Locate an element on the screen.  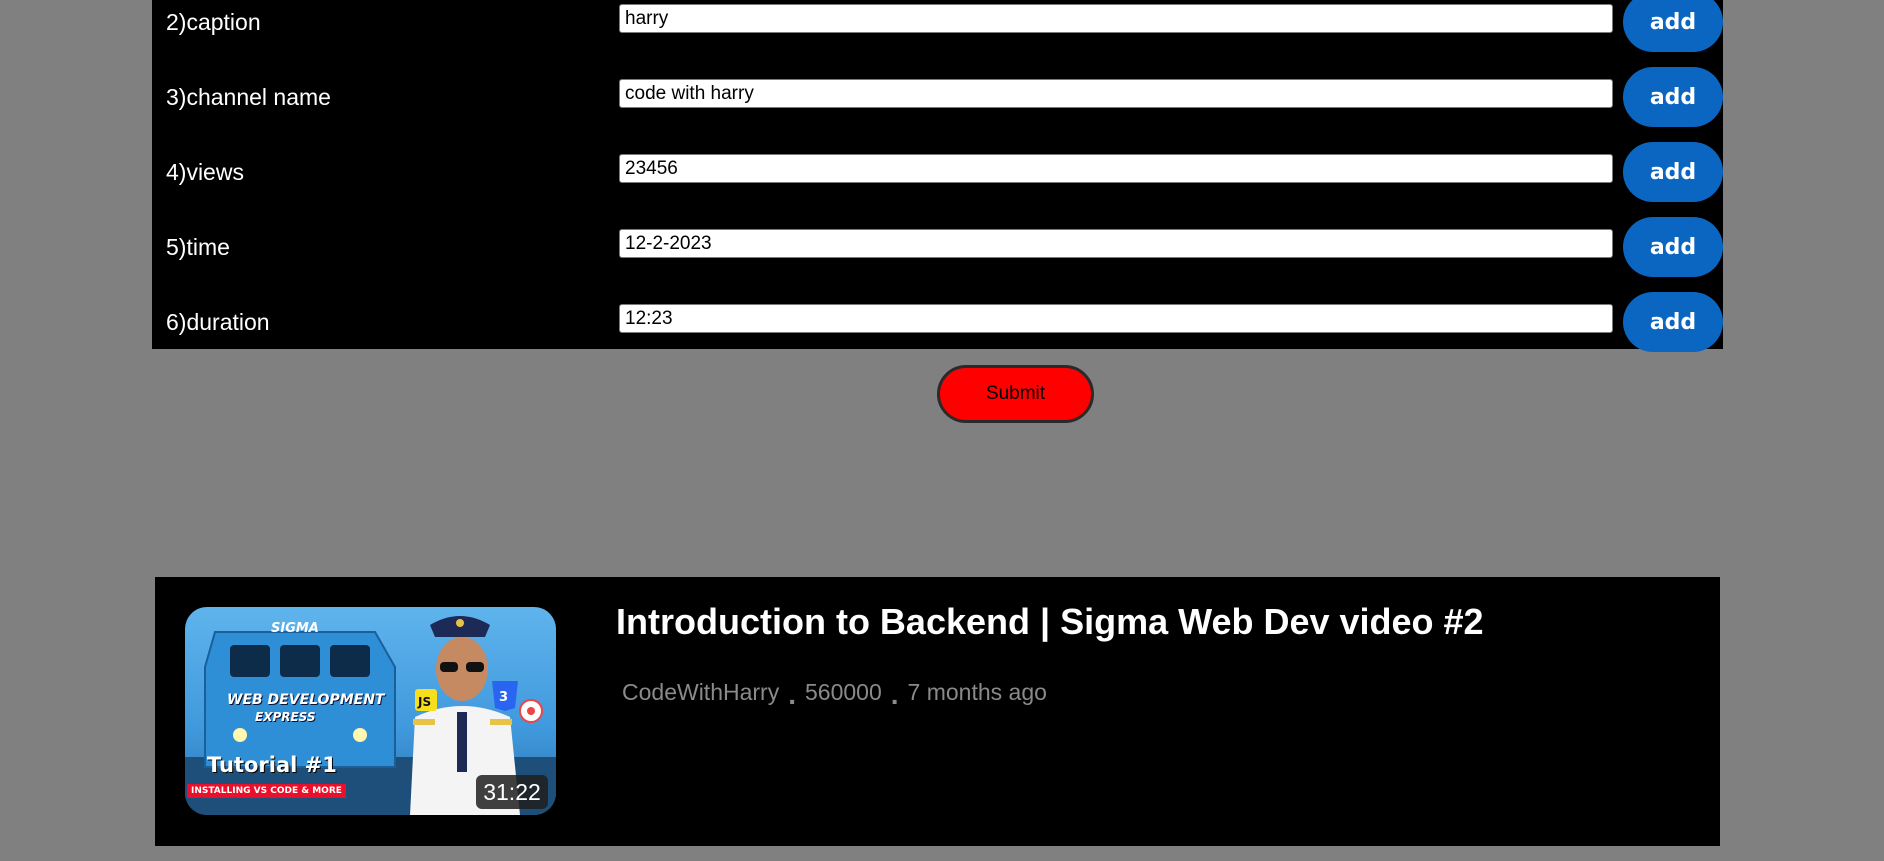
form-row-time: 5)time add is located at coordinates (937, 252).